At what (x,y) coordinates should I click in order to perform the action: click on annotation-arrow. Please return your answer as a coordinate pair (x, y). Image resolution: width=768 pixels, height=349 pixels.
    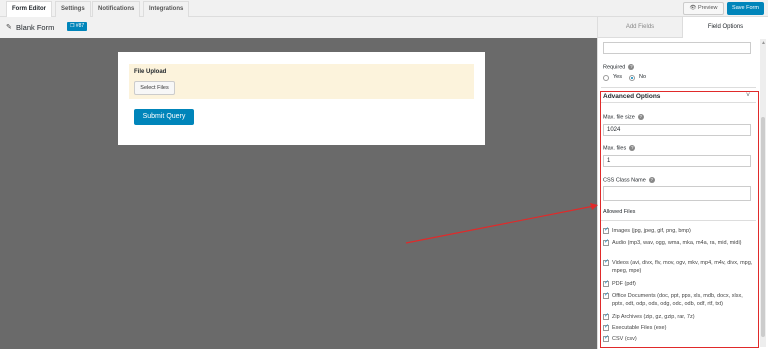
    Looking at the image, I should click on (501, 223).